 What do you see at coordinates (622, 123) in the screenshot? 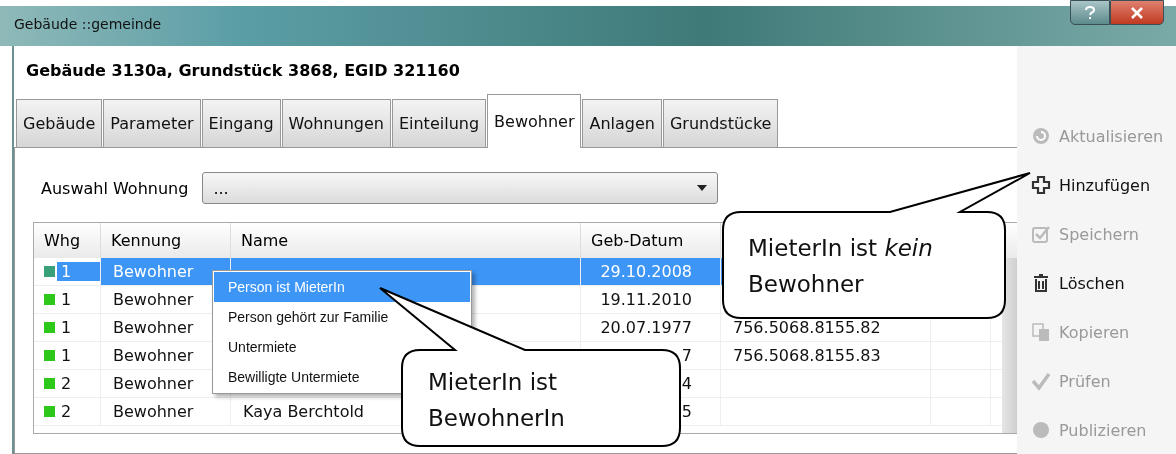
I see `tab: Anlagen` at bounding box center [622, 123].